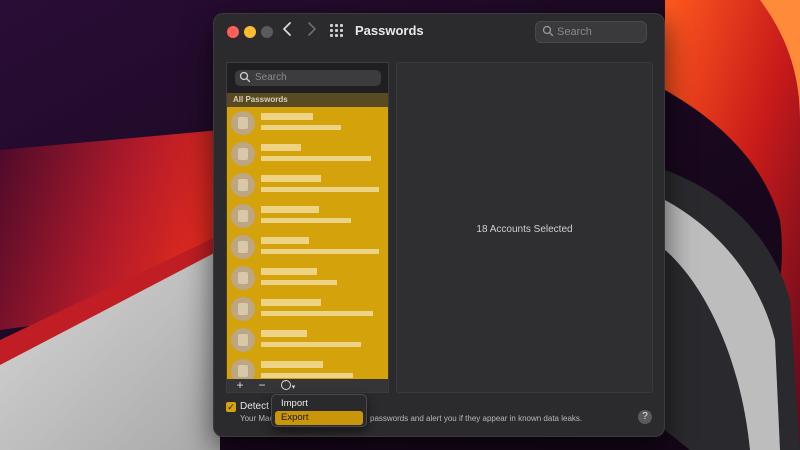  Describe the element at coordinates (645, 417) in the screenshot. I see `help-button: ?` at that location.